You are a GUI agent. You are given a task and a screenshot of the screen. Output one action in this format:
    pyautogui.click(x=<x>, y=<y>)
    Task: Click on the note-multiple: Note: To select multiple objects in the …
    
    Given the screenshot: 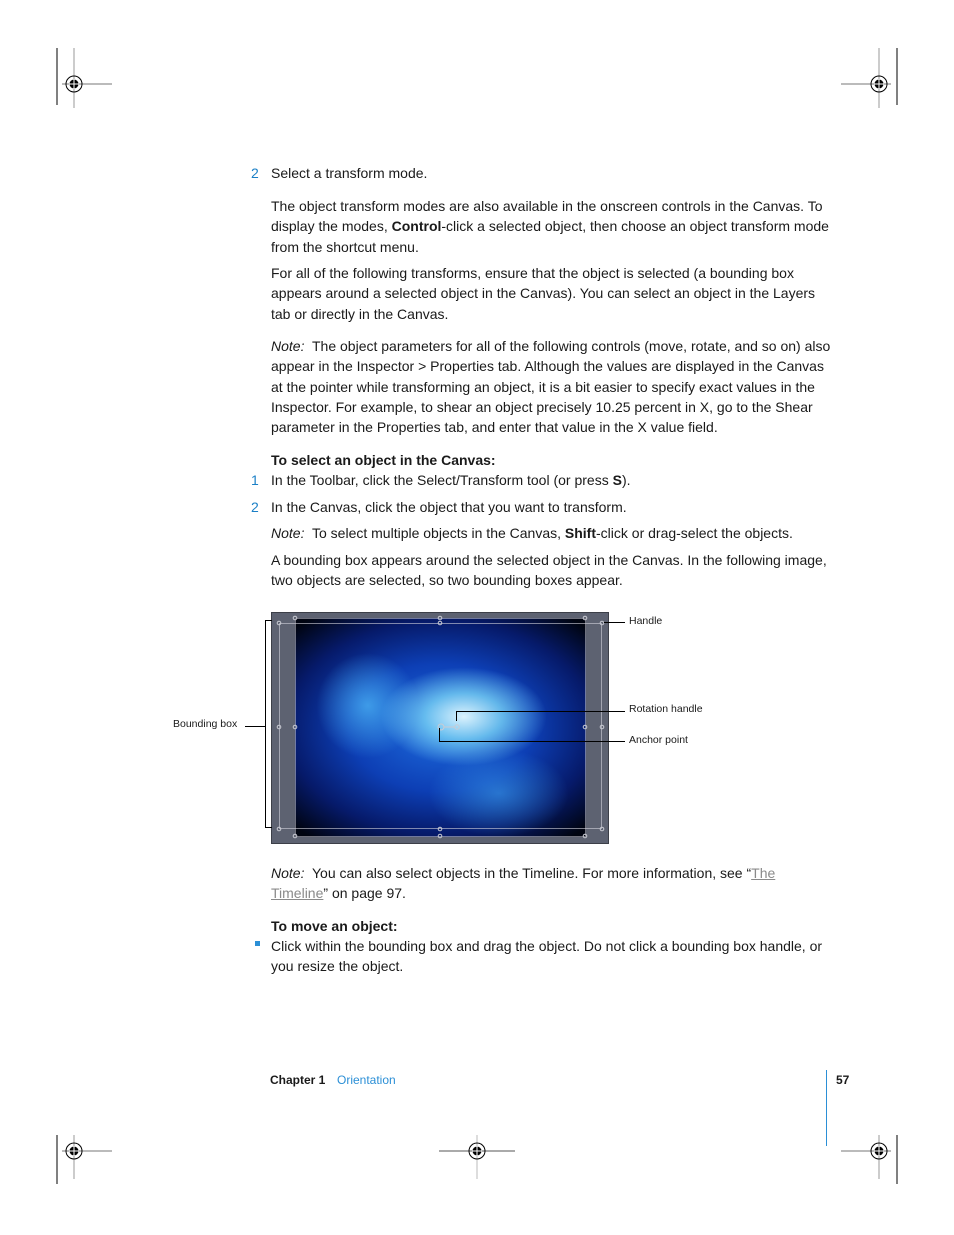 What is the action you would take?
    pyautogui.click(x=551, y=533)
    